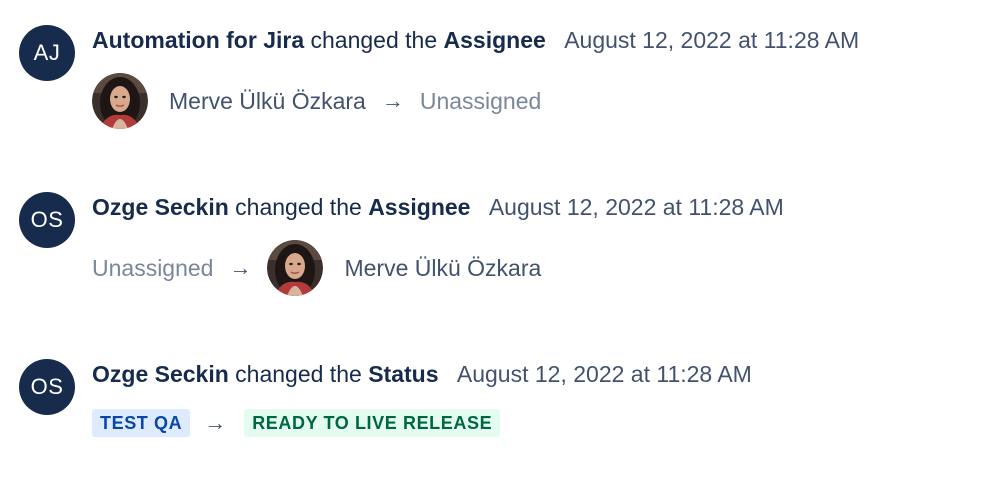 This screenshot has height=485, width=999. I want to click on change-values: Unassigned → Merve Ülkü Özkara, so click(316, 268).